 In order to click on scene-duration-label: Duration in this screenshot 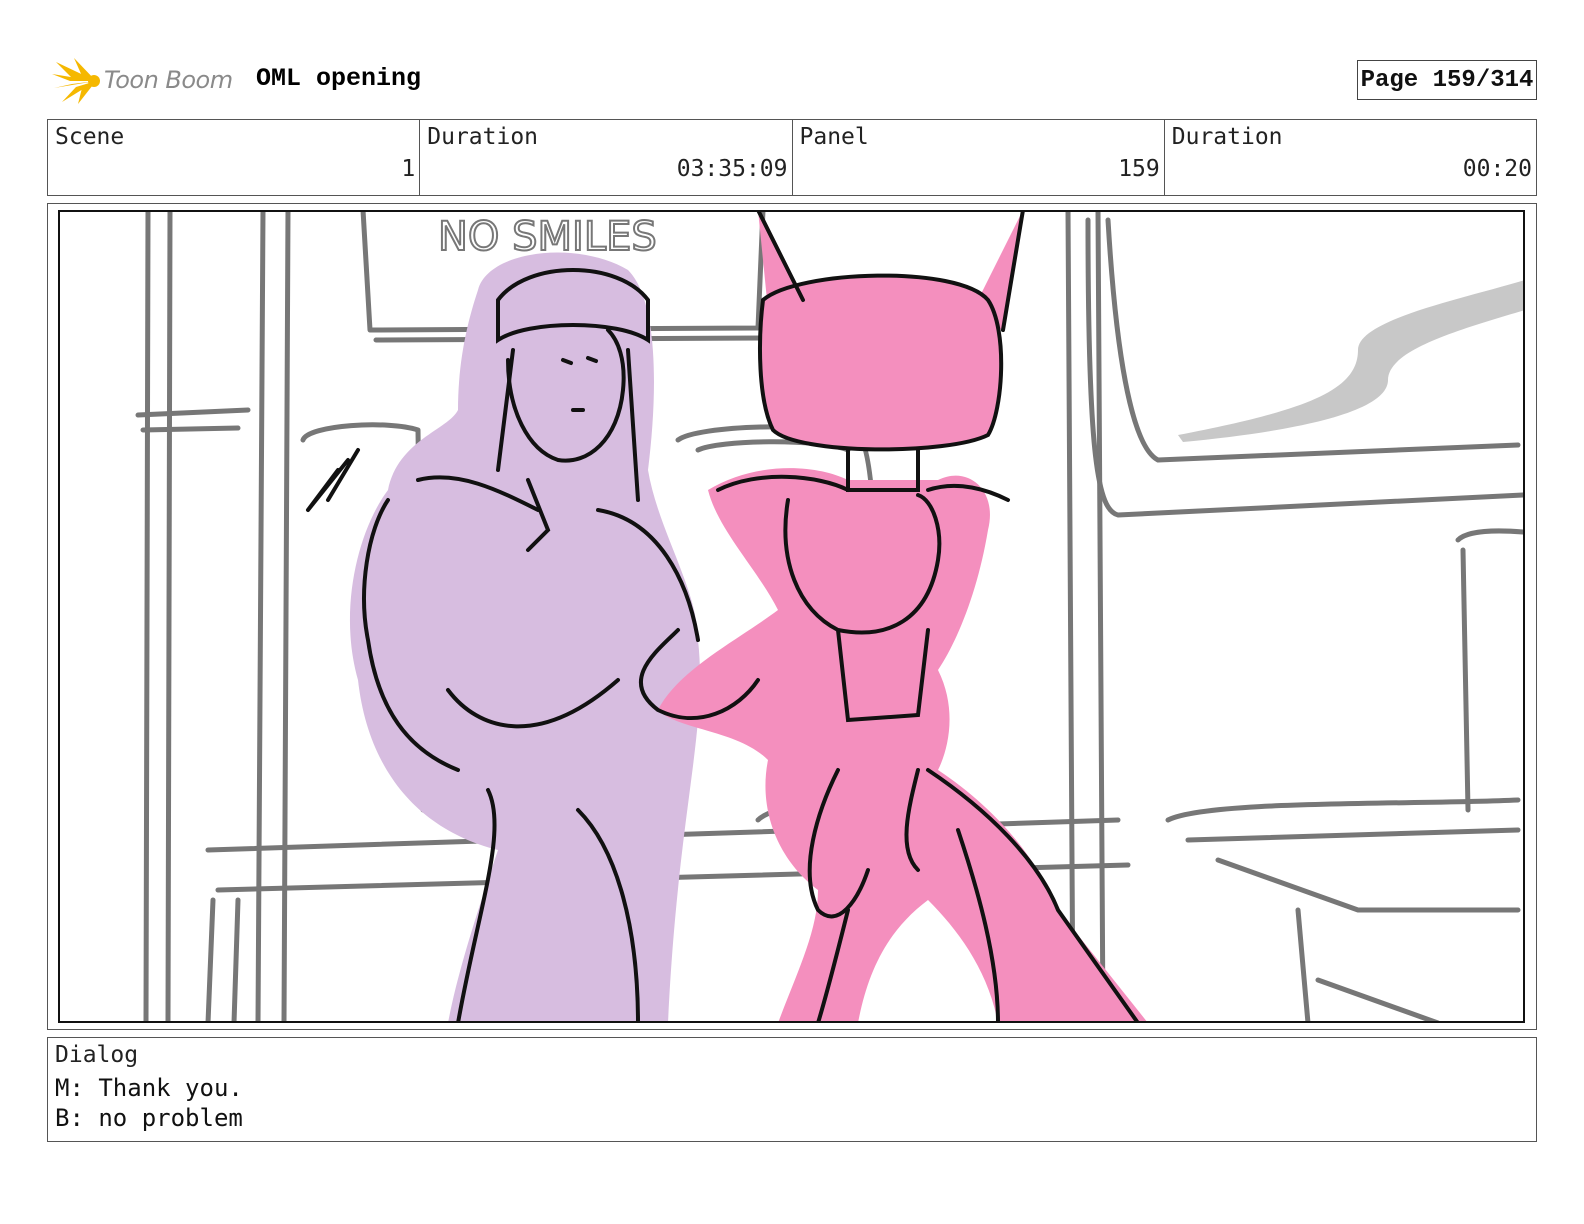, I will do `click(483, 137)`.